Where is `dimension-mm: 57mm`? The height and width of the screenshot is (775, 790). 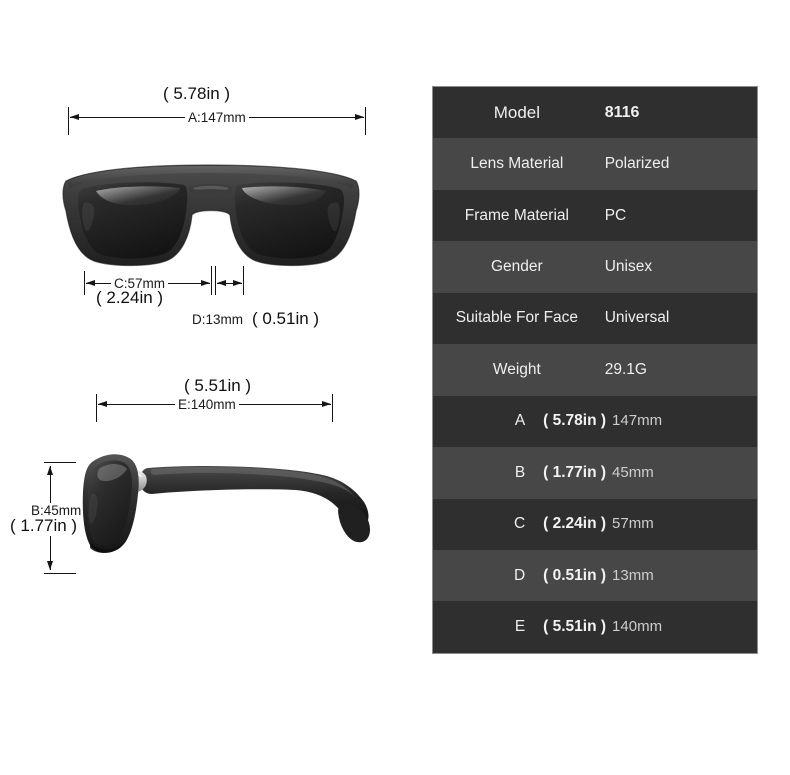
dimension-mm: 57mm is located at coordinates (633, 524).